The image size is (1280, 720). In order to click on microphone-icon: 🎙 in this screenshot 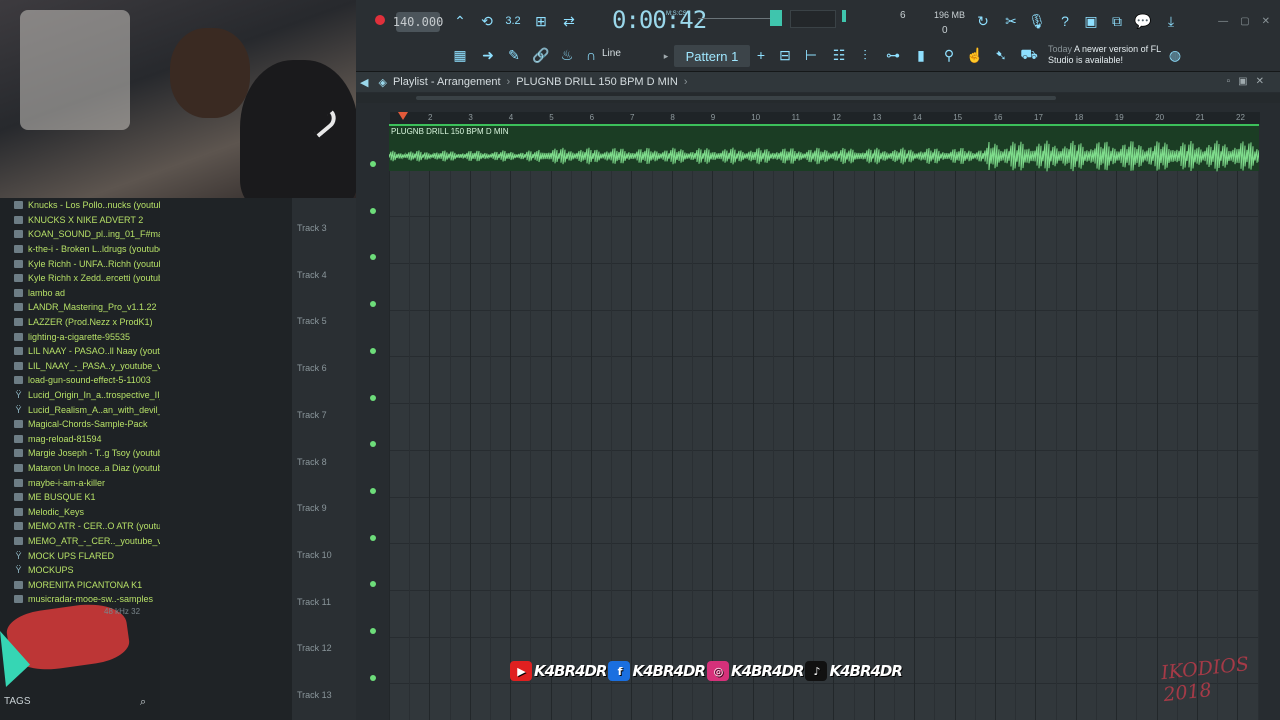, I will do `click(1037, 21)`.